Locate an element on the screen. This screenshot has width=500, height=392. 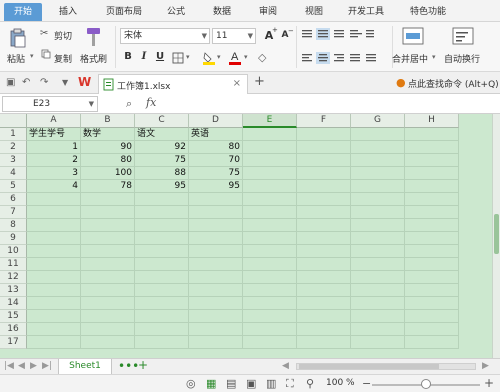
cell-e16 is located at coordinates (270, 329).